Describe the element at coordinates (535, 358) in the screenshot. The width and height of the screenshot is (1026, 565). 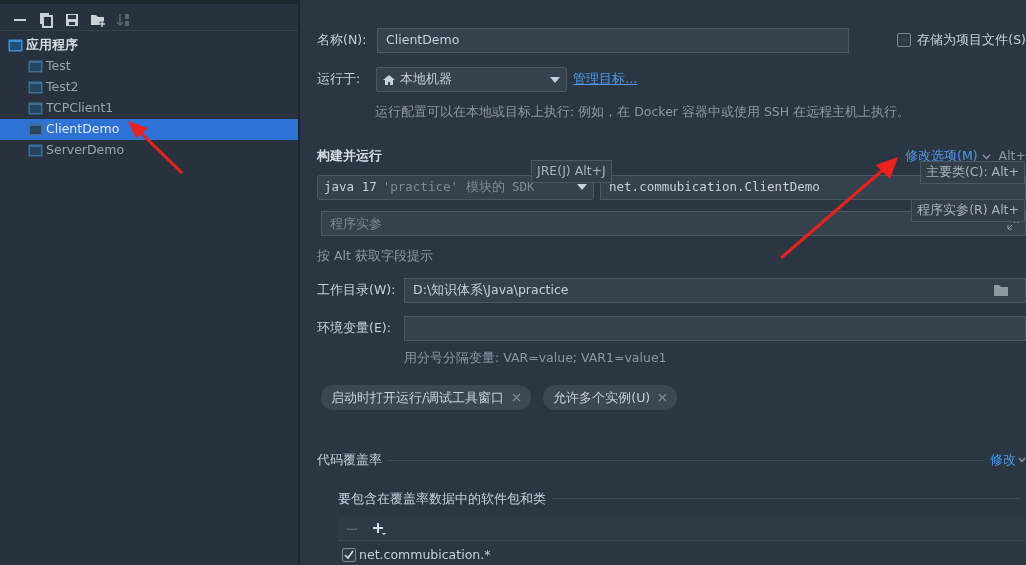
I see `hint-text: 用分号分隔变量: VAR=value; VAR1=value1` at that location.